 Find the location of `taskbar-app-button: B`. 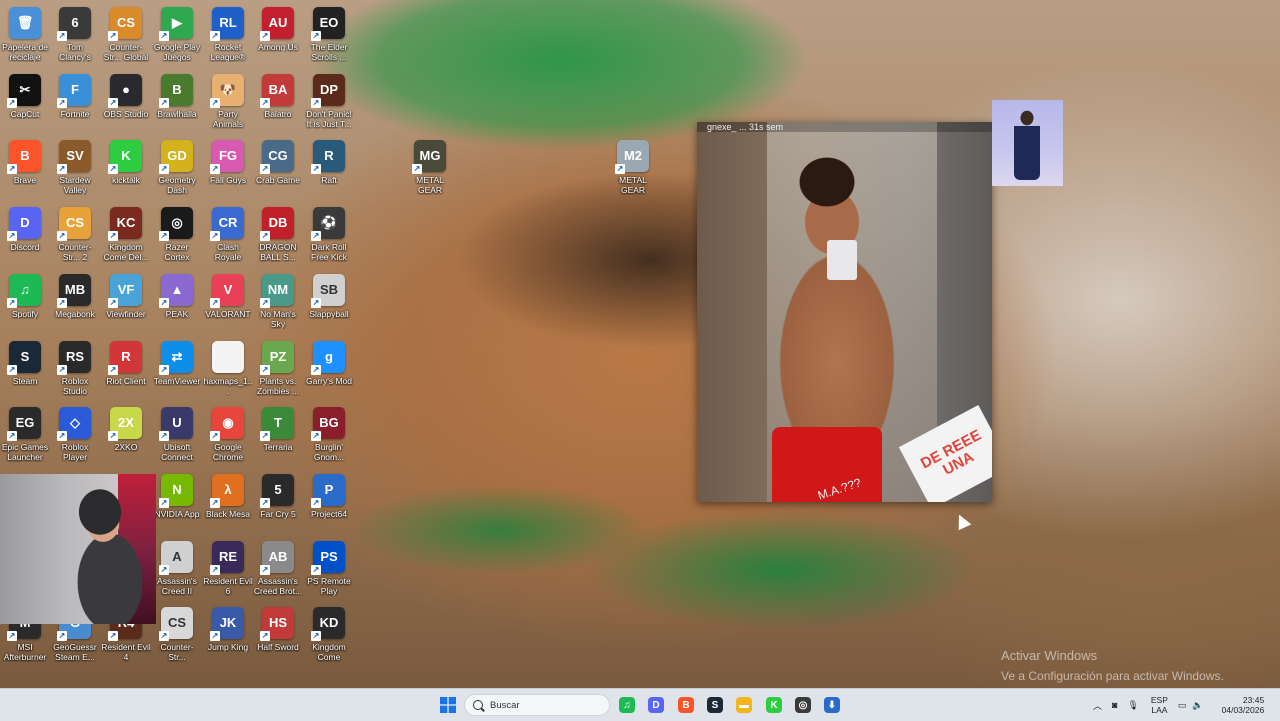

taskbar-app-button: B is located at coordinates (686, 705).